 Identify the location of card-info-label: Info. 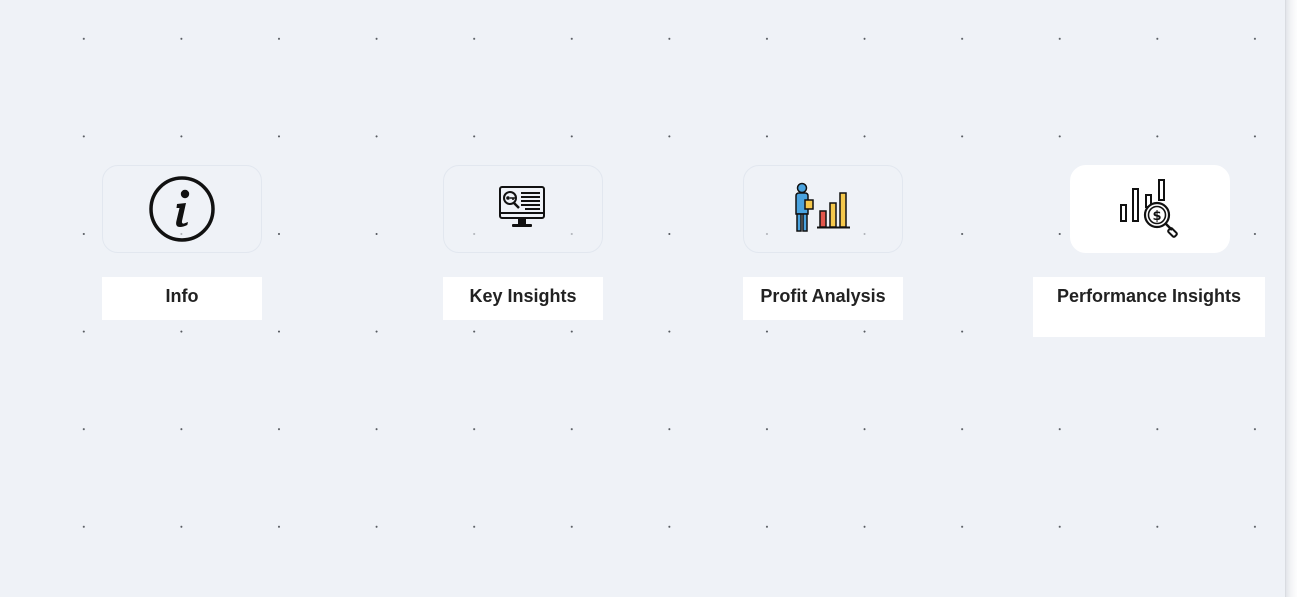
(182, 298).